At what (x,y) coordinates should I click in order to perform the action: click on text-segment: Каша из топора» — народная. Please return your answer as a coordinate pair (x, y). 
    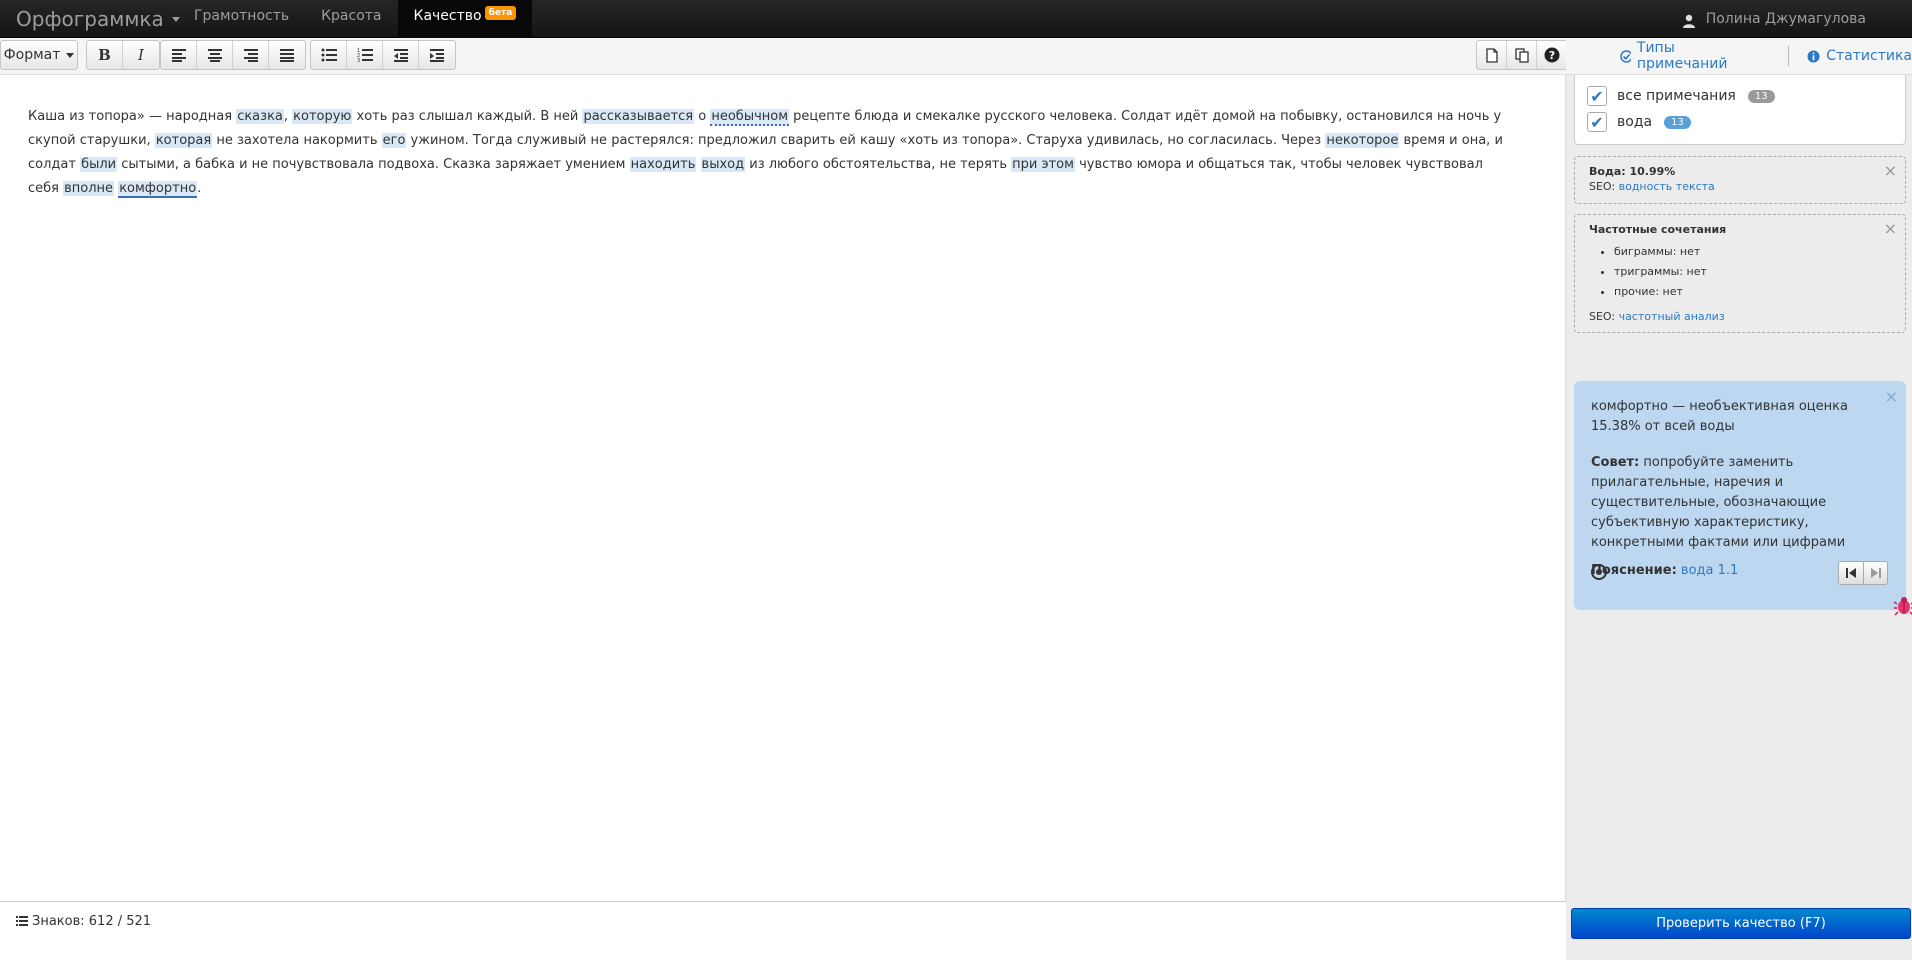
    Looking at the image, I should click on (132, 116).